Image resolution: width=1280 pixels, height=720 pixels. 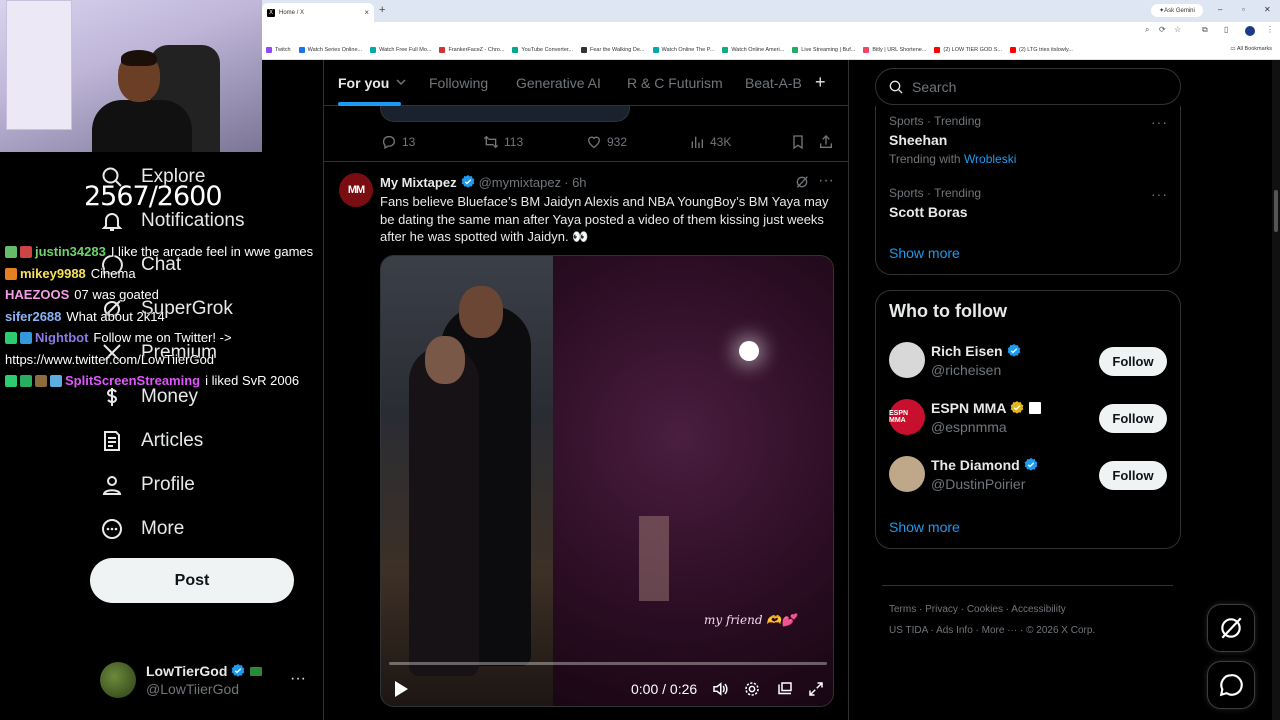 I want to click on chat-text: What about 2k14, so click(x=115, y=316).